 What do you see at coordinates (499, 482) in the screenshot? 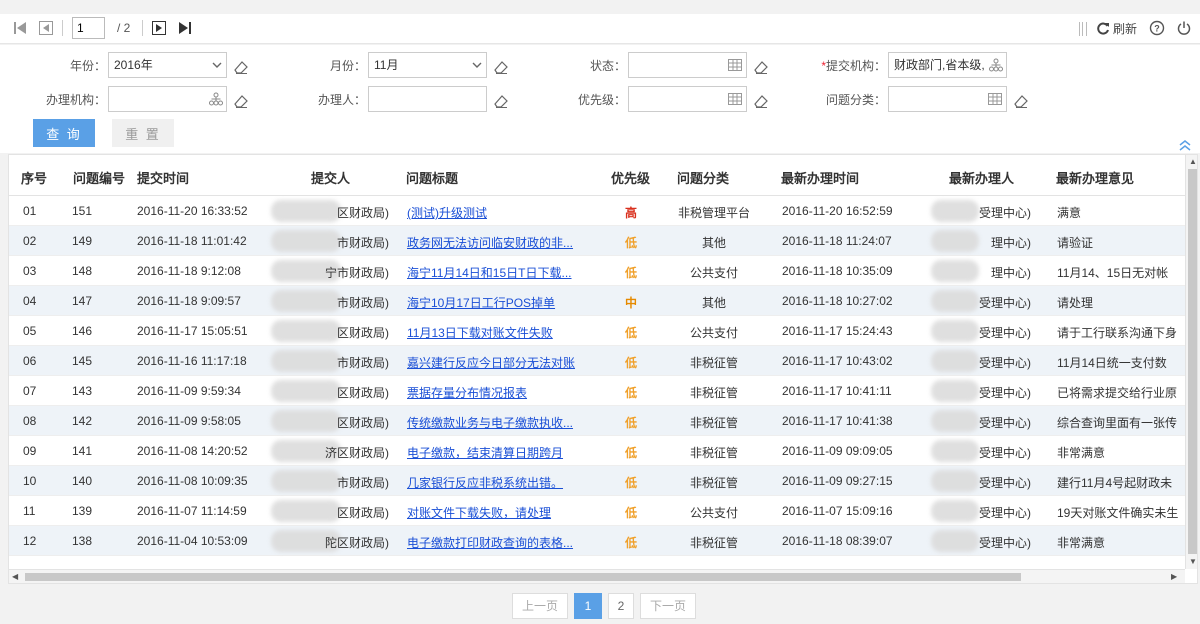
I see `issue-title-link: 几家银行反应非税系统出错。` at bounding box center [499, 482].